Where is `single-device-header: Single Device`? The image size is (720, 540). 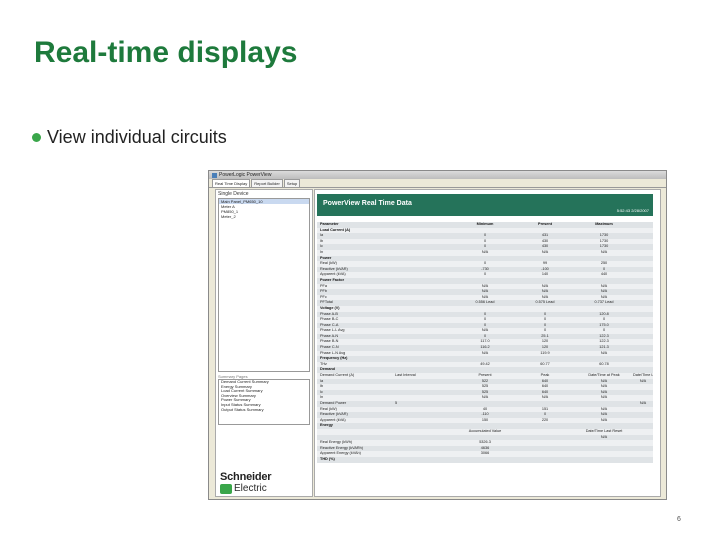 single-device-header: Single Device is located at coordinates (233, 194).